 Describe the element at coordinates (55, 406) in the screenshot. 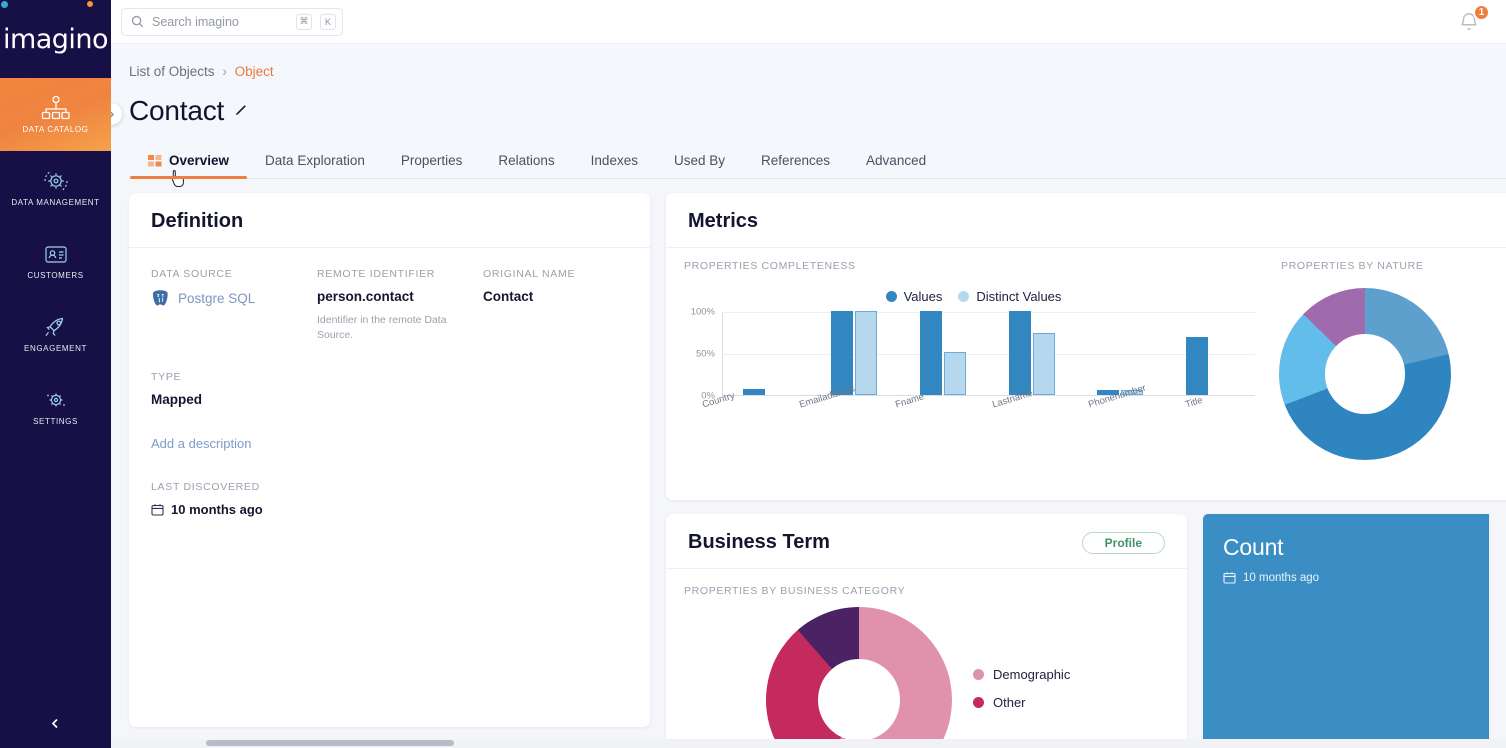

I see `sidebar-item-settings: SETTINGS` at that location.